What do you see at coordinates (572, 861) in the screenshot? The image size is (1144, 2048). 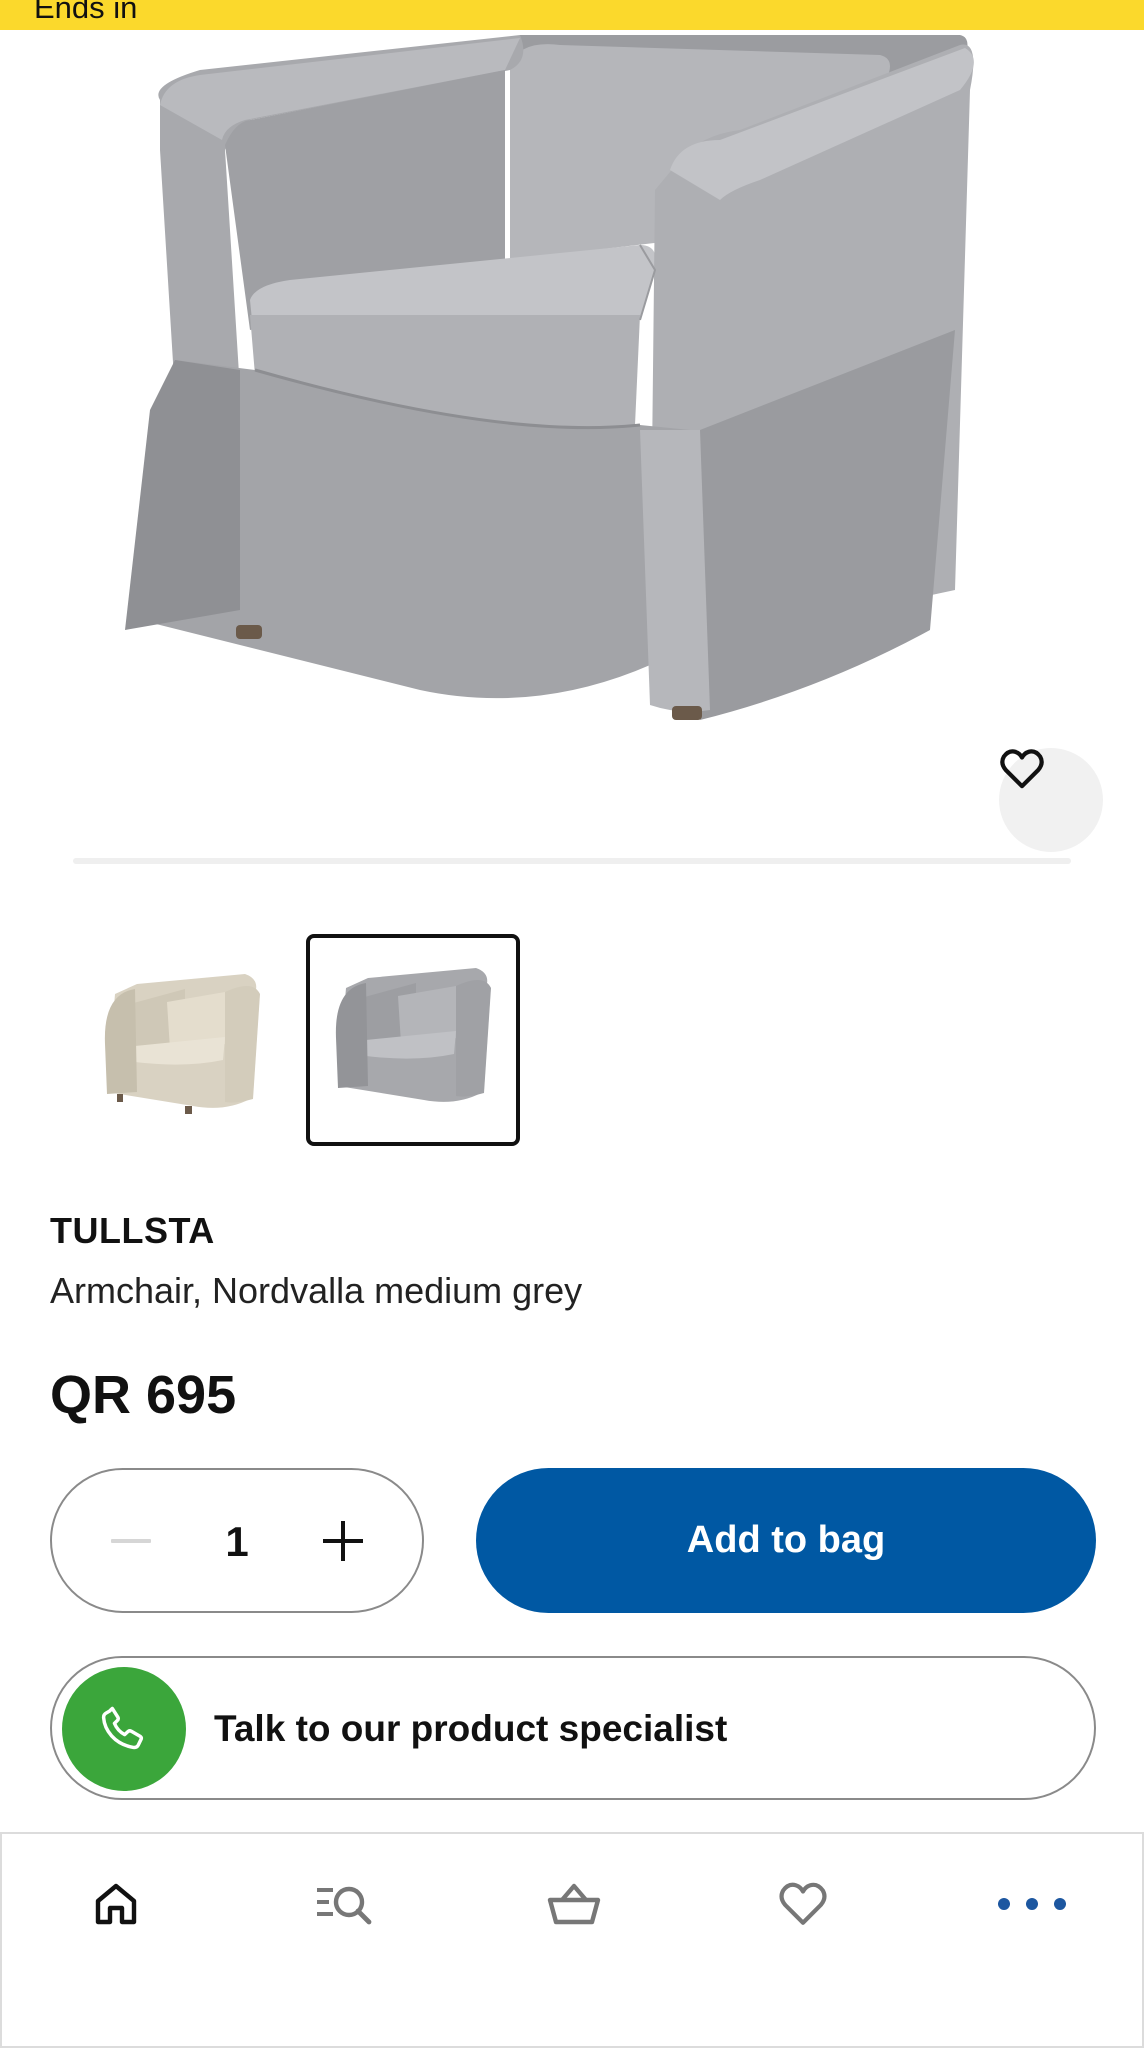 I see `gallery-progress-bar` at bounding box center [572, 861].